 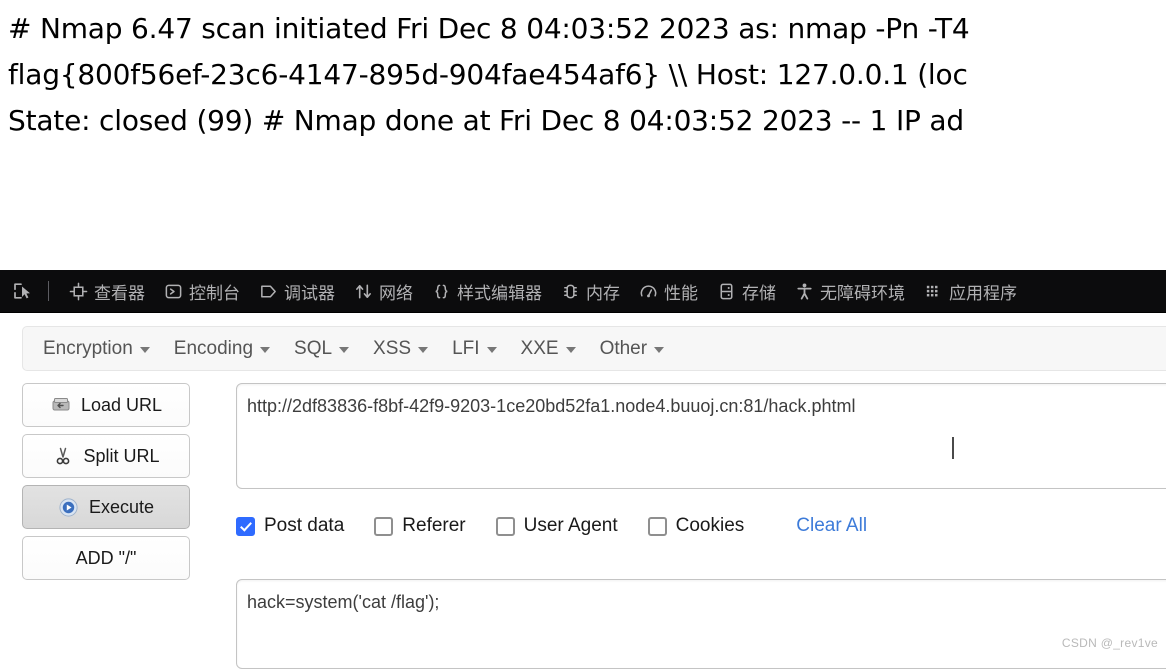 I want to click on menu-label: XXE, so click(x=539, y=348).